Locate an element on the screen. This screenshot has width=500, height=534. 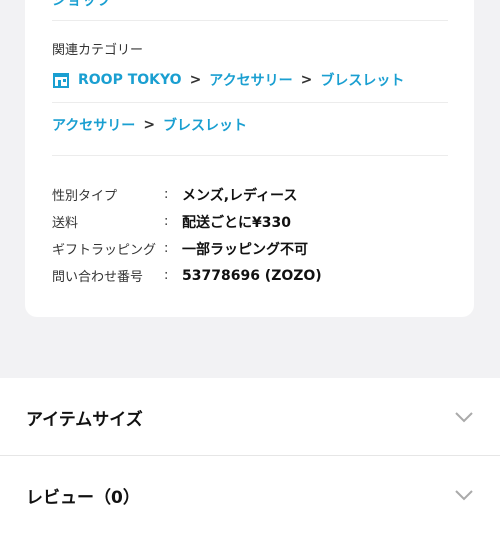
spec-value: メンズ,レディース is located at coordinates (240, 195).